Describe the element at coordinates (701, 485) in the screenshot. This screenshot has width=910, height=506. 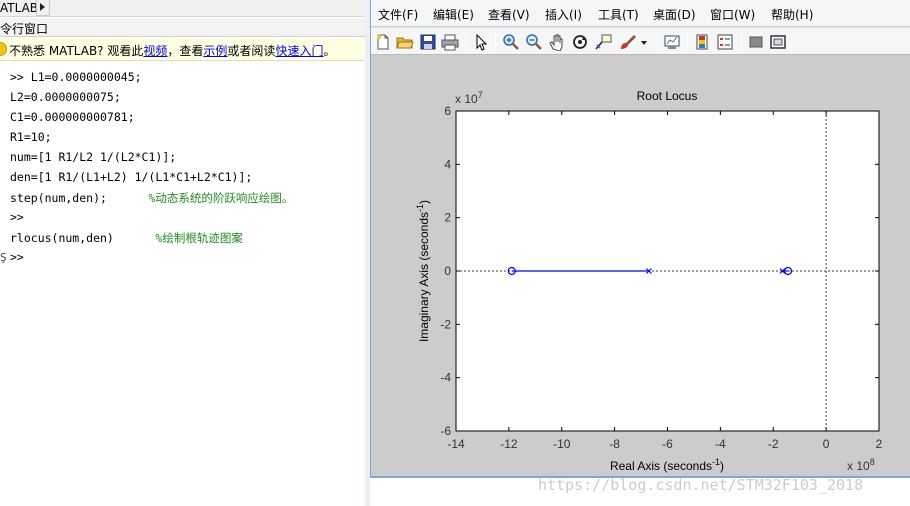
I see `watermark-url: https://blog.csdn.net/STM32F103_2018` at that location.